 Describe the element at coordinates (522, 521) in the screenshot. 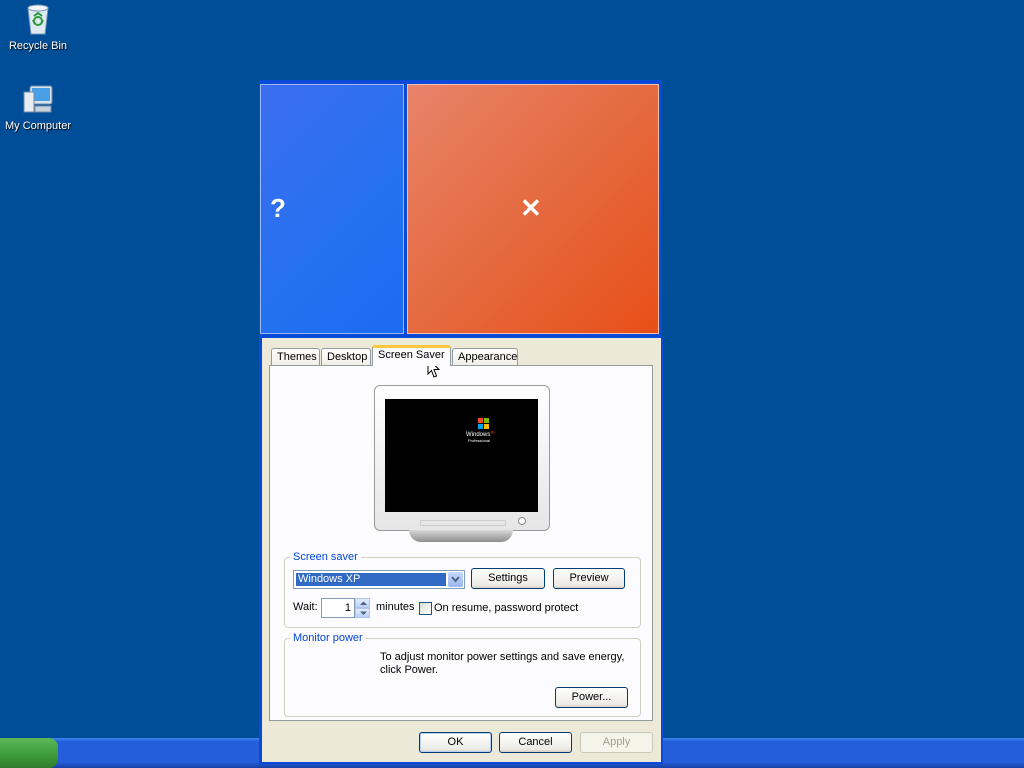

I see `monitor-power-led` at that location.